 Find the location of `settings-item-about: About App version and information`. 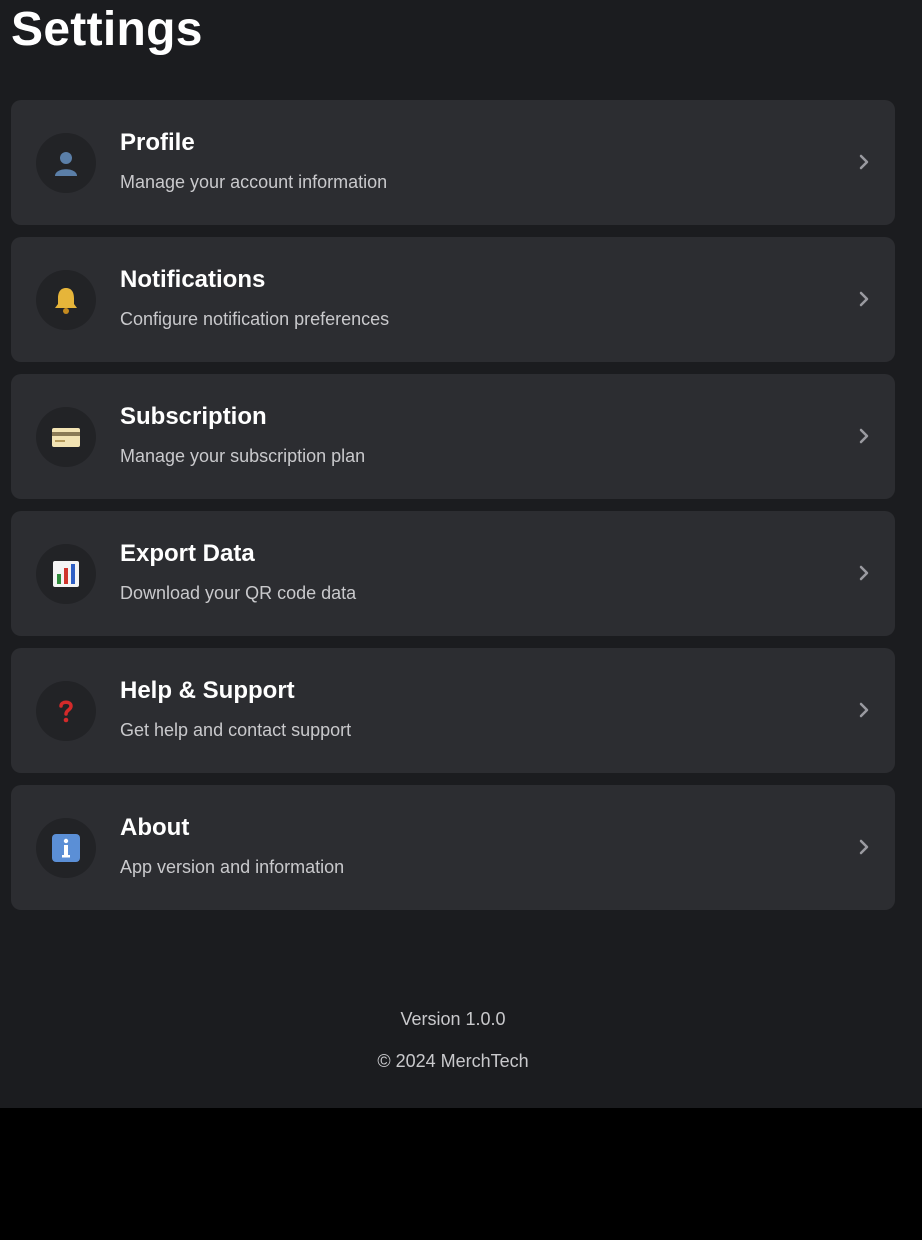

settings-item-about: About App version and information is located at coordinates (453, 847).